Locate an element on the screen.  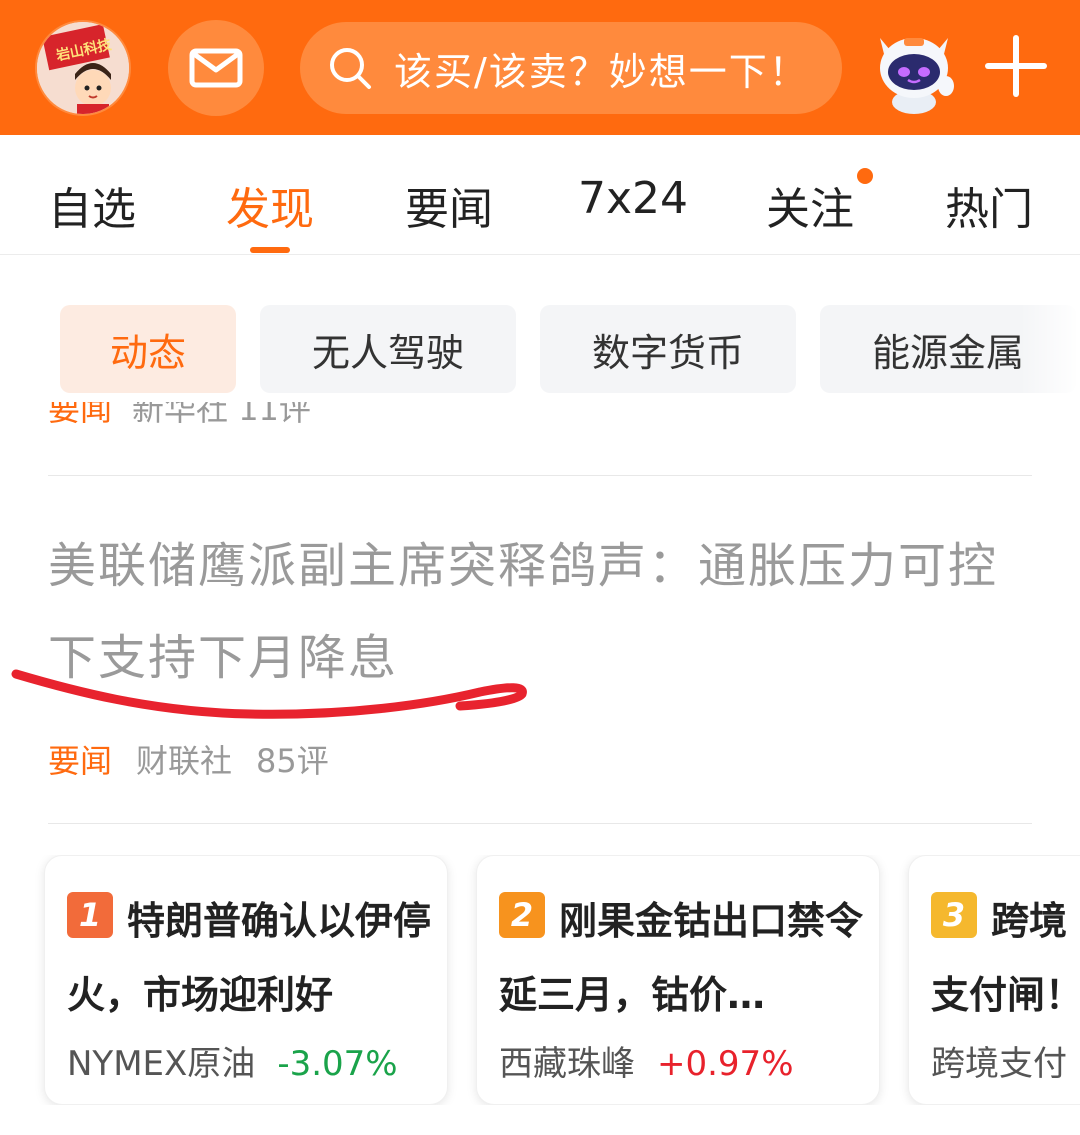
search-bar: 该买/该卖？妙想一下！ is located at coordinates (571, 68).